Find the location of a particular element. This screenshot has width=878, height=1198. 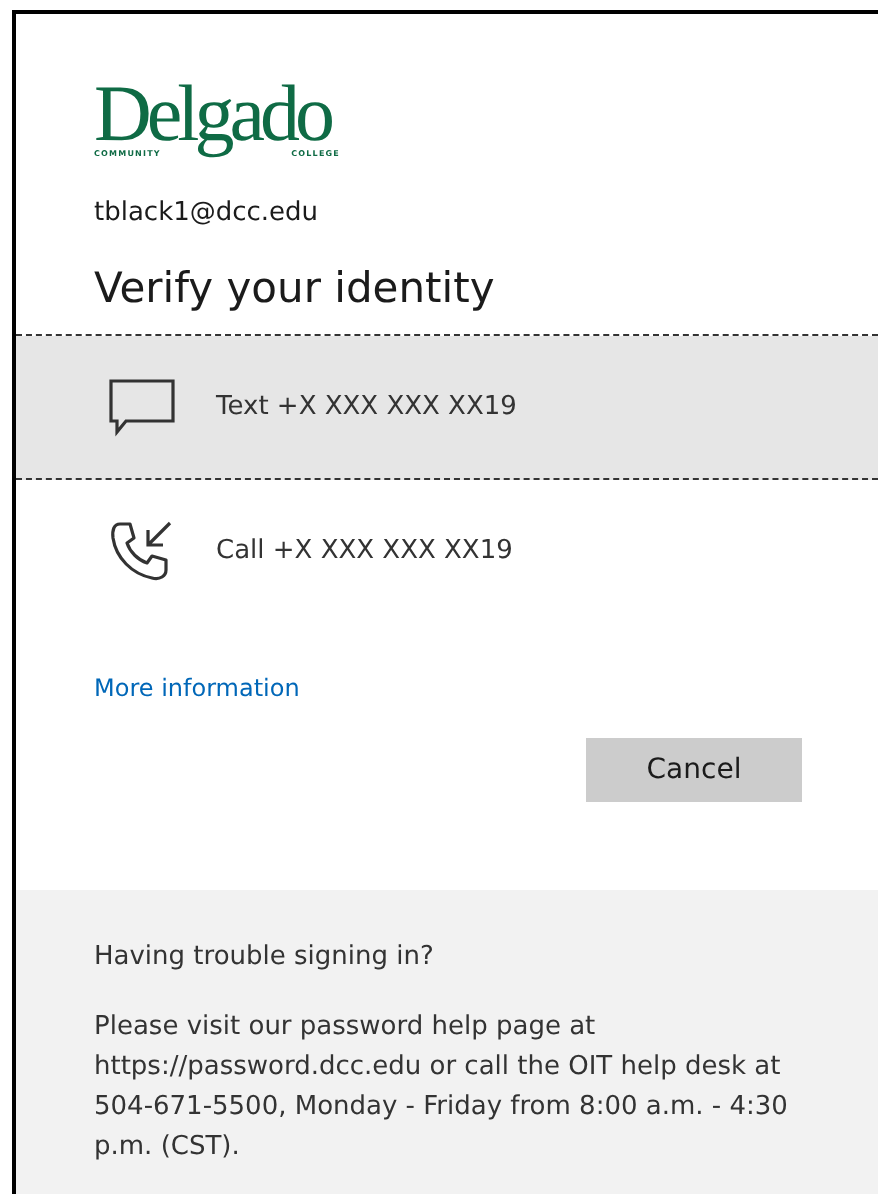

phone-icon is located at coordinates (142, 551).